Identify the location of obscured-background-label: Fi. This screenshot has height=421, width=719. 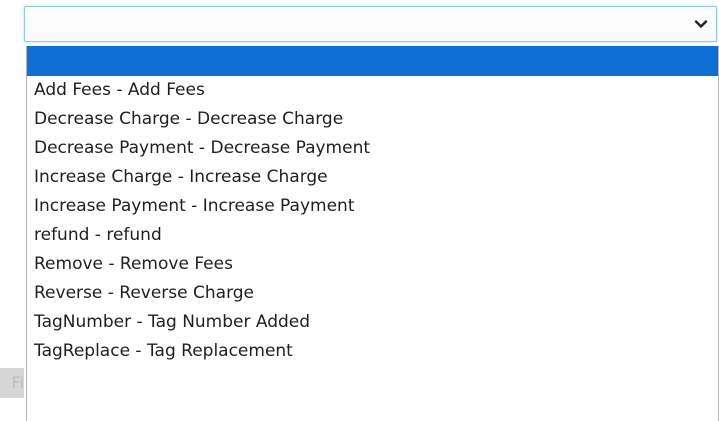
(12, 383).